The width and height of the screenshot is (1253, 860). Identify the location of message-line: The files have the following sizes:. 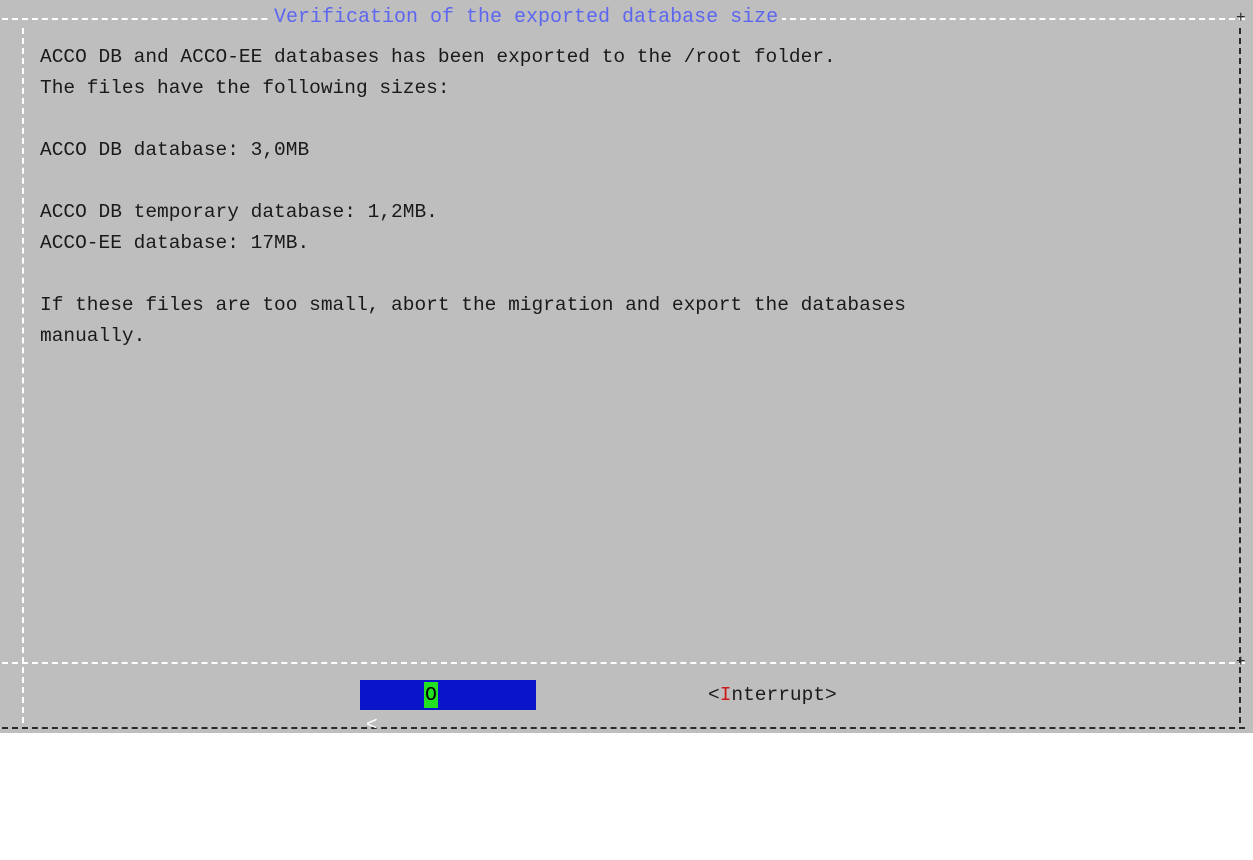
(245, 88).